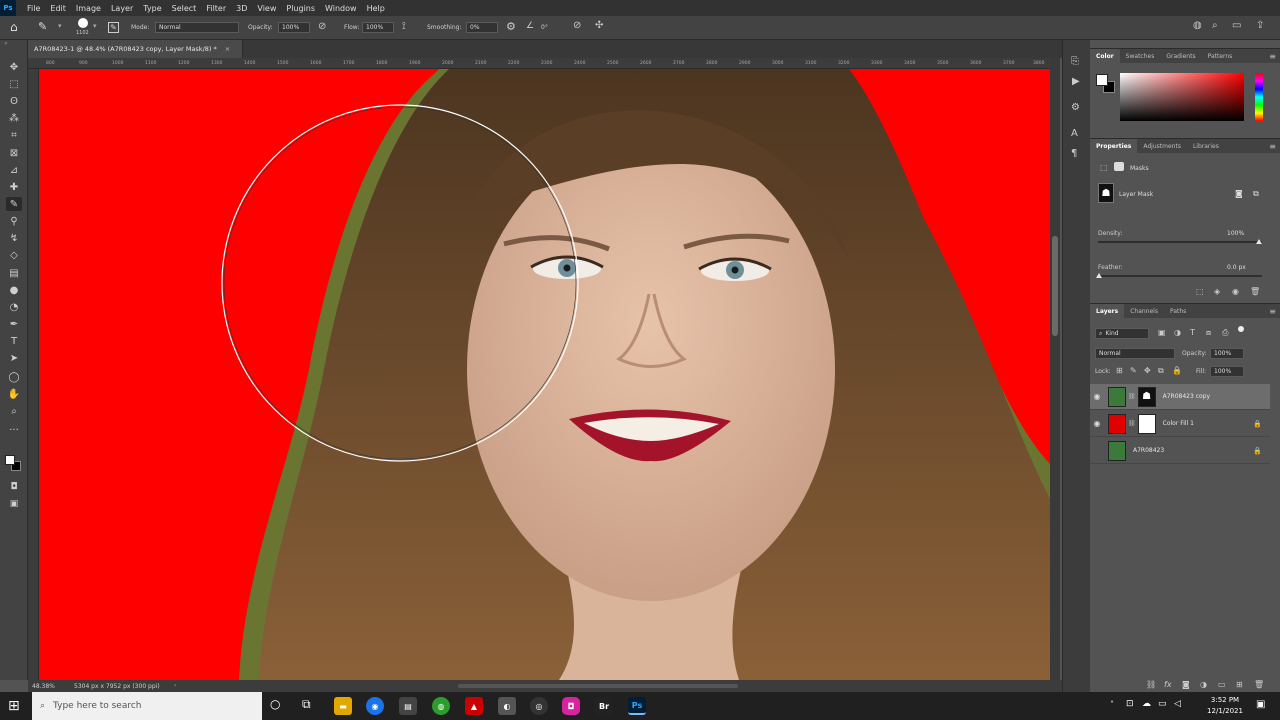 The width and height of the screenshot is (1280, 720). I want to click on layer-row: ◉ ⛓ ☗ A7R08423 copy, so click(1180, 397).